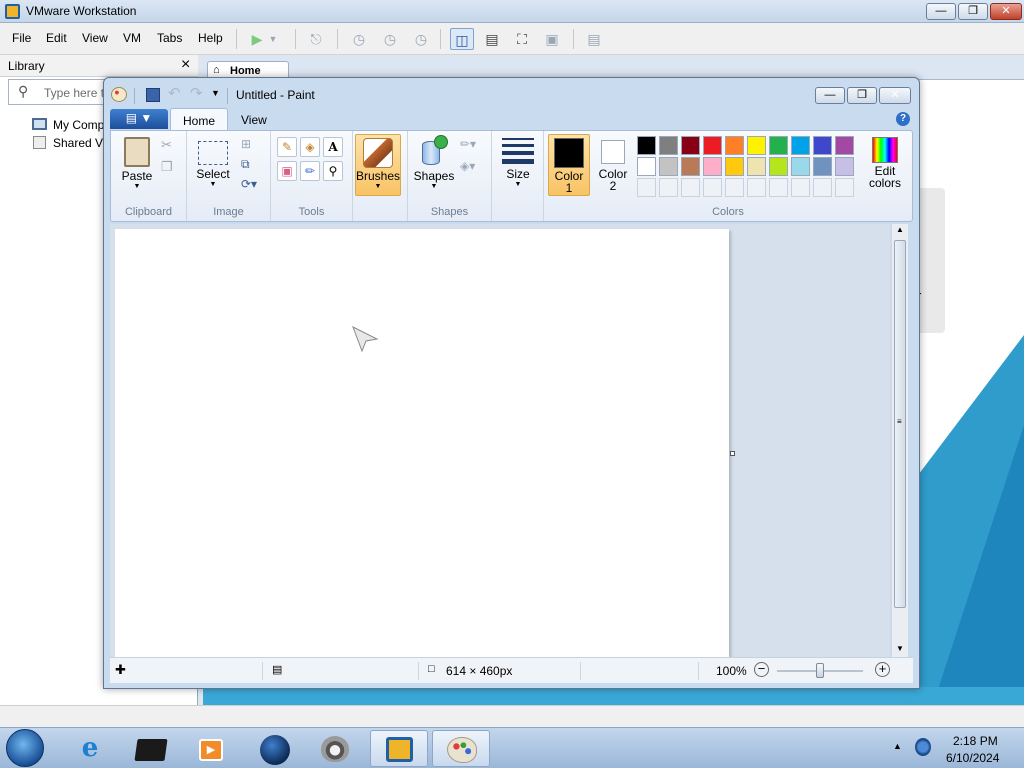 Image resolution: width=1024 pixels, height=768 pixels. What do you see at coordinates (246, 144) in the screenshot?
I see `crop-icon: ⊞` at bounding box center [246, 144].